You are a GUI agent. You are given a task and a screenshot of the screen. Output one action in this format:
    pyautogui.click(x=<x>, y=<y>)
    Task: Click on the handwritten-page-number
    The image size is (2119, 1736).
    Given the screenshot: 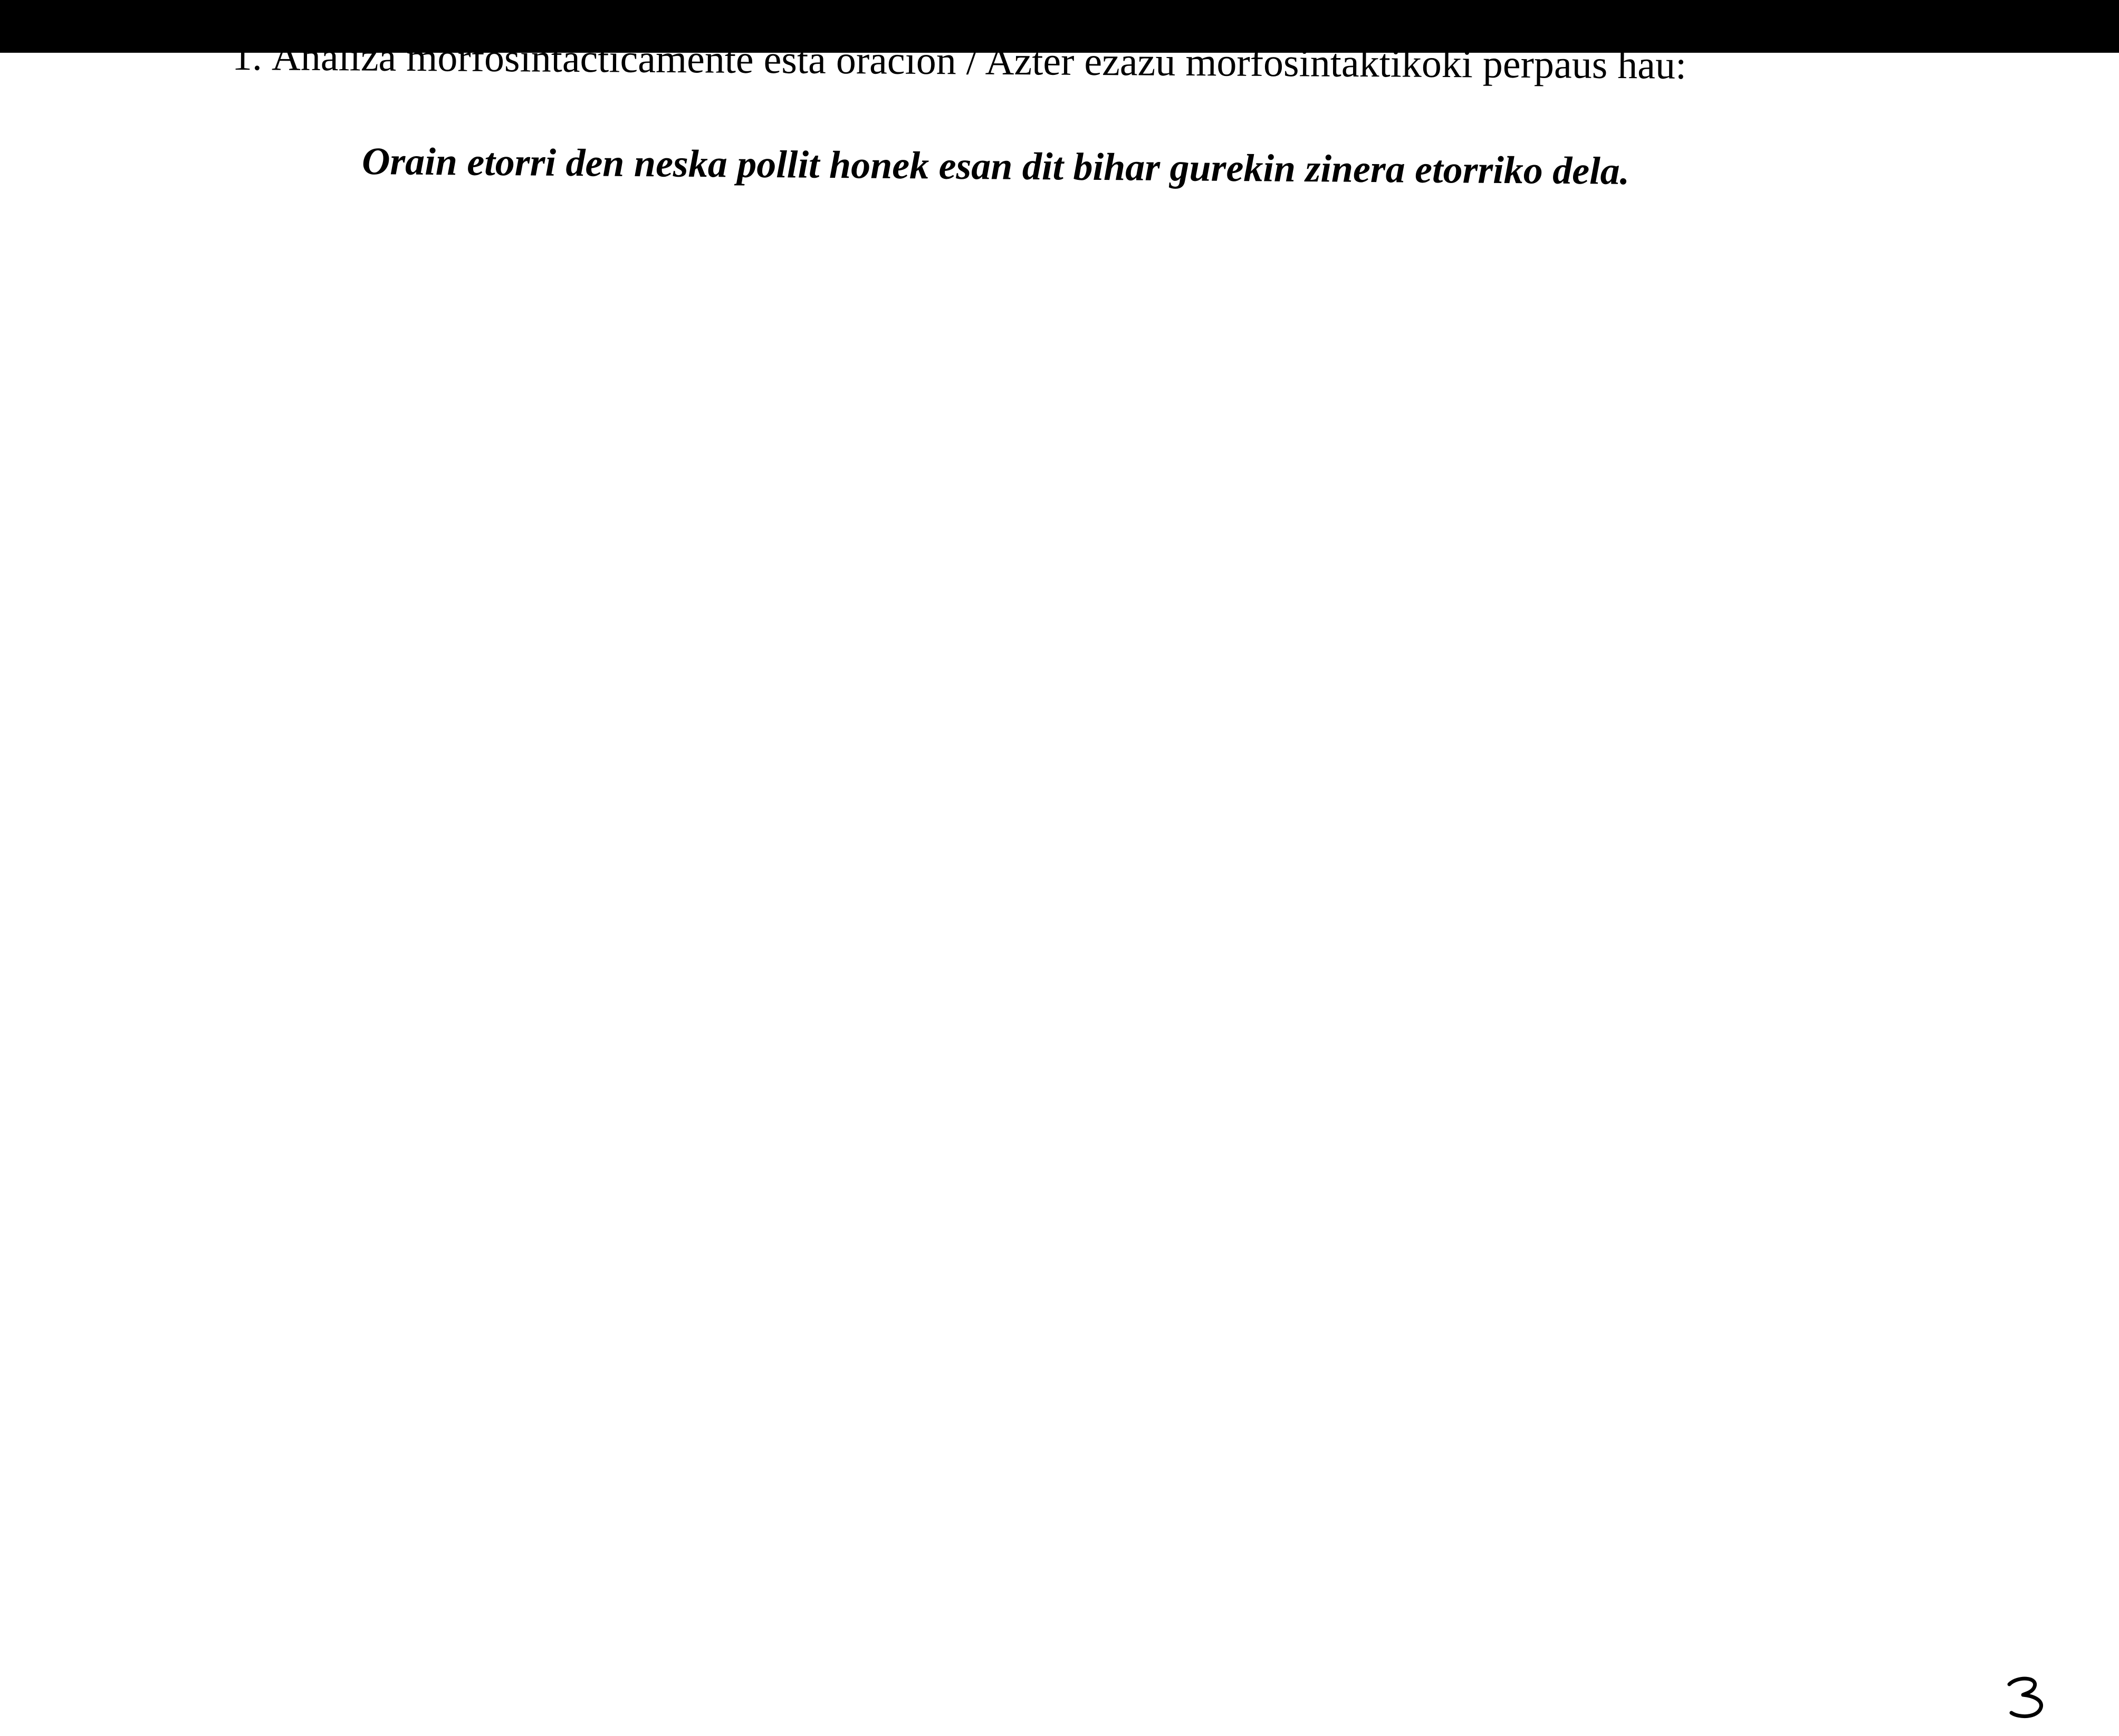 What is the action you would take?
    pyautogui.click(x=2028, y=1697)
    